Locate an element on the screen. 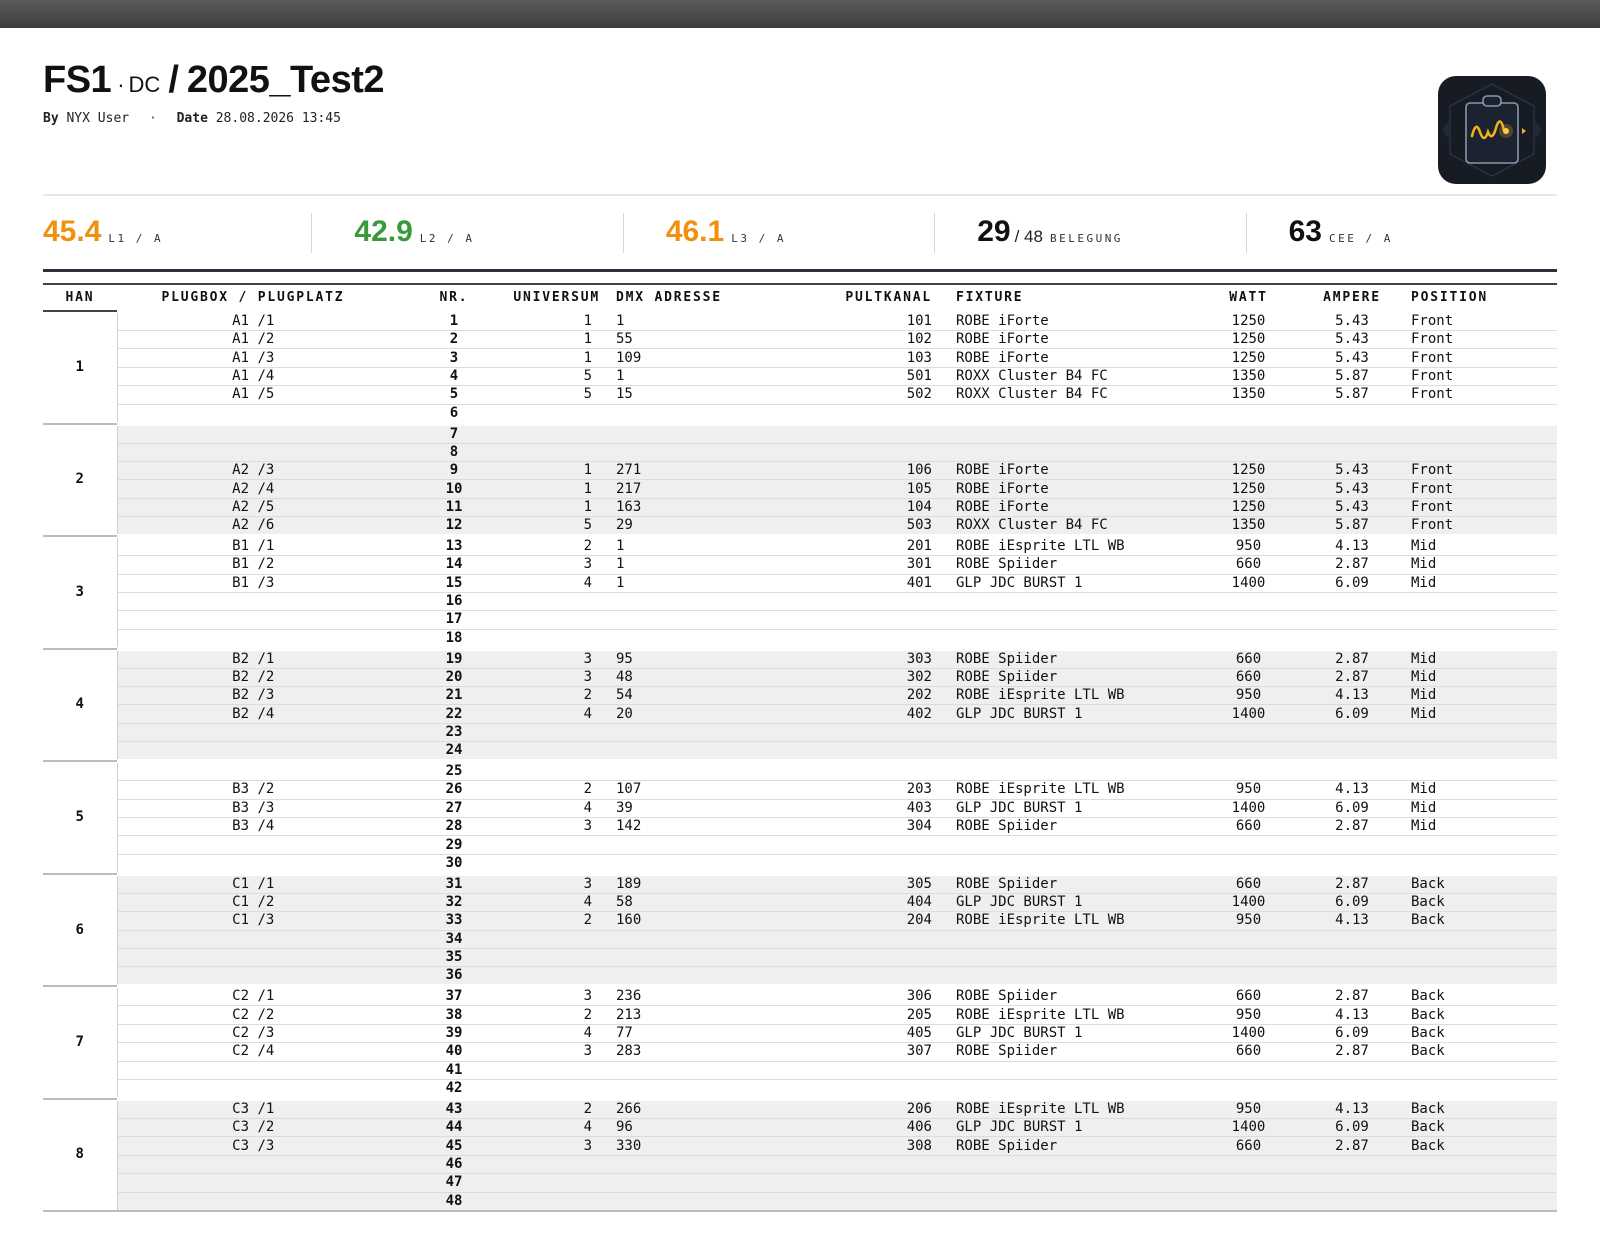  col-plugbox: PLUGBOX / PLUGPLATZ is located at coordinates (263, 297).